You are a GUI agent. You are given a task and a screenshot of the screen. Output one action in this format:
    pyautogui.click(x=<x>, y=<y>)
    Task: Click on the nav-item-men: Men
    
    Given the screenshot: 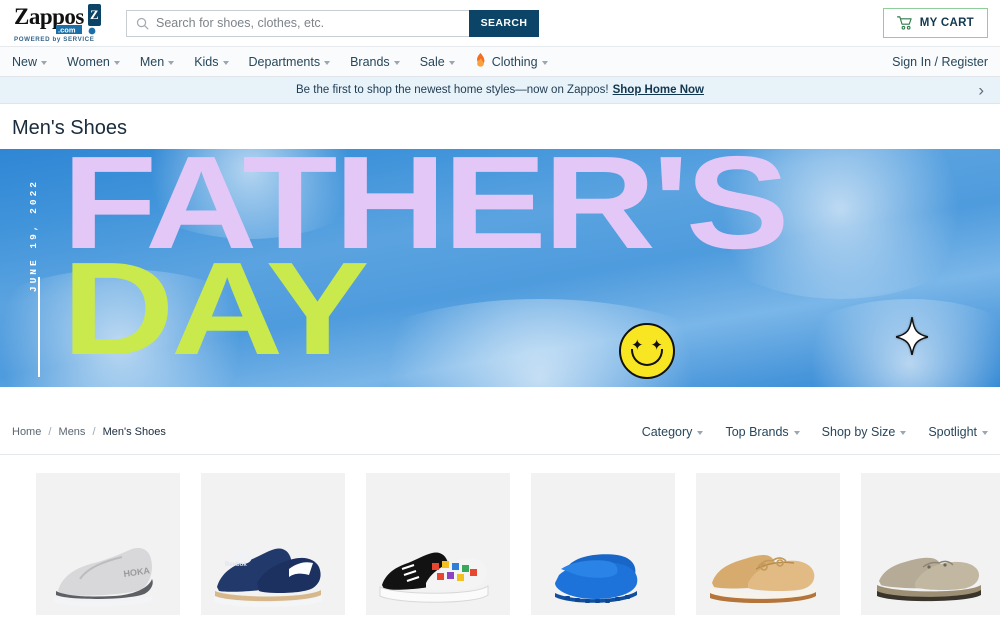 What is the action you would take?
    pyautogui.click(x=157, y=61)
    